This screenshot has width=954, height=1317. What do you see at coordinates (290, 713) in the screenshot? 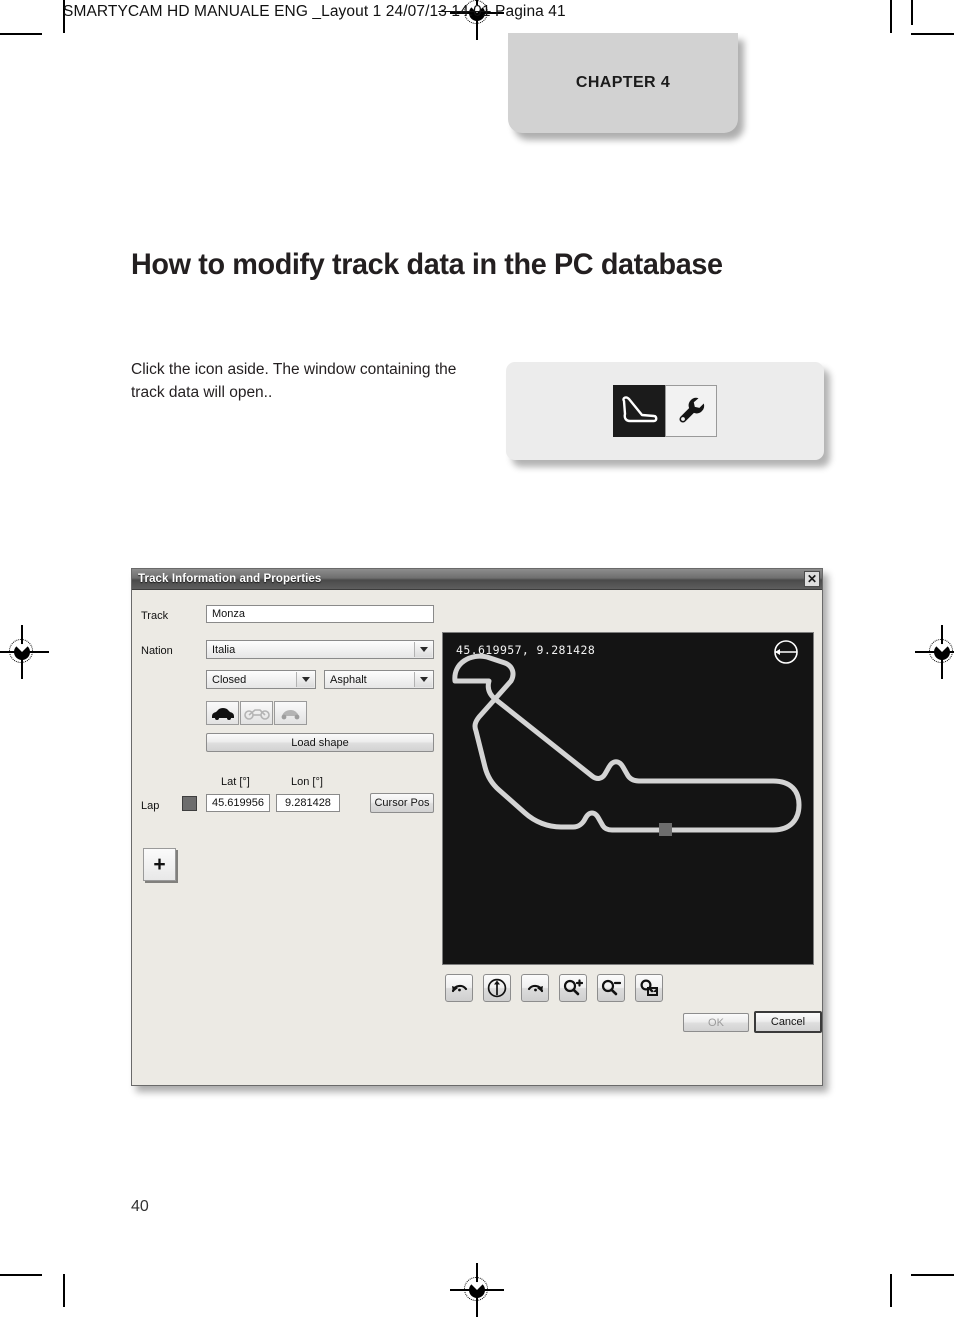
I see `vehicle-type-scooter-button` at bounding box center [290, 713].